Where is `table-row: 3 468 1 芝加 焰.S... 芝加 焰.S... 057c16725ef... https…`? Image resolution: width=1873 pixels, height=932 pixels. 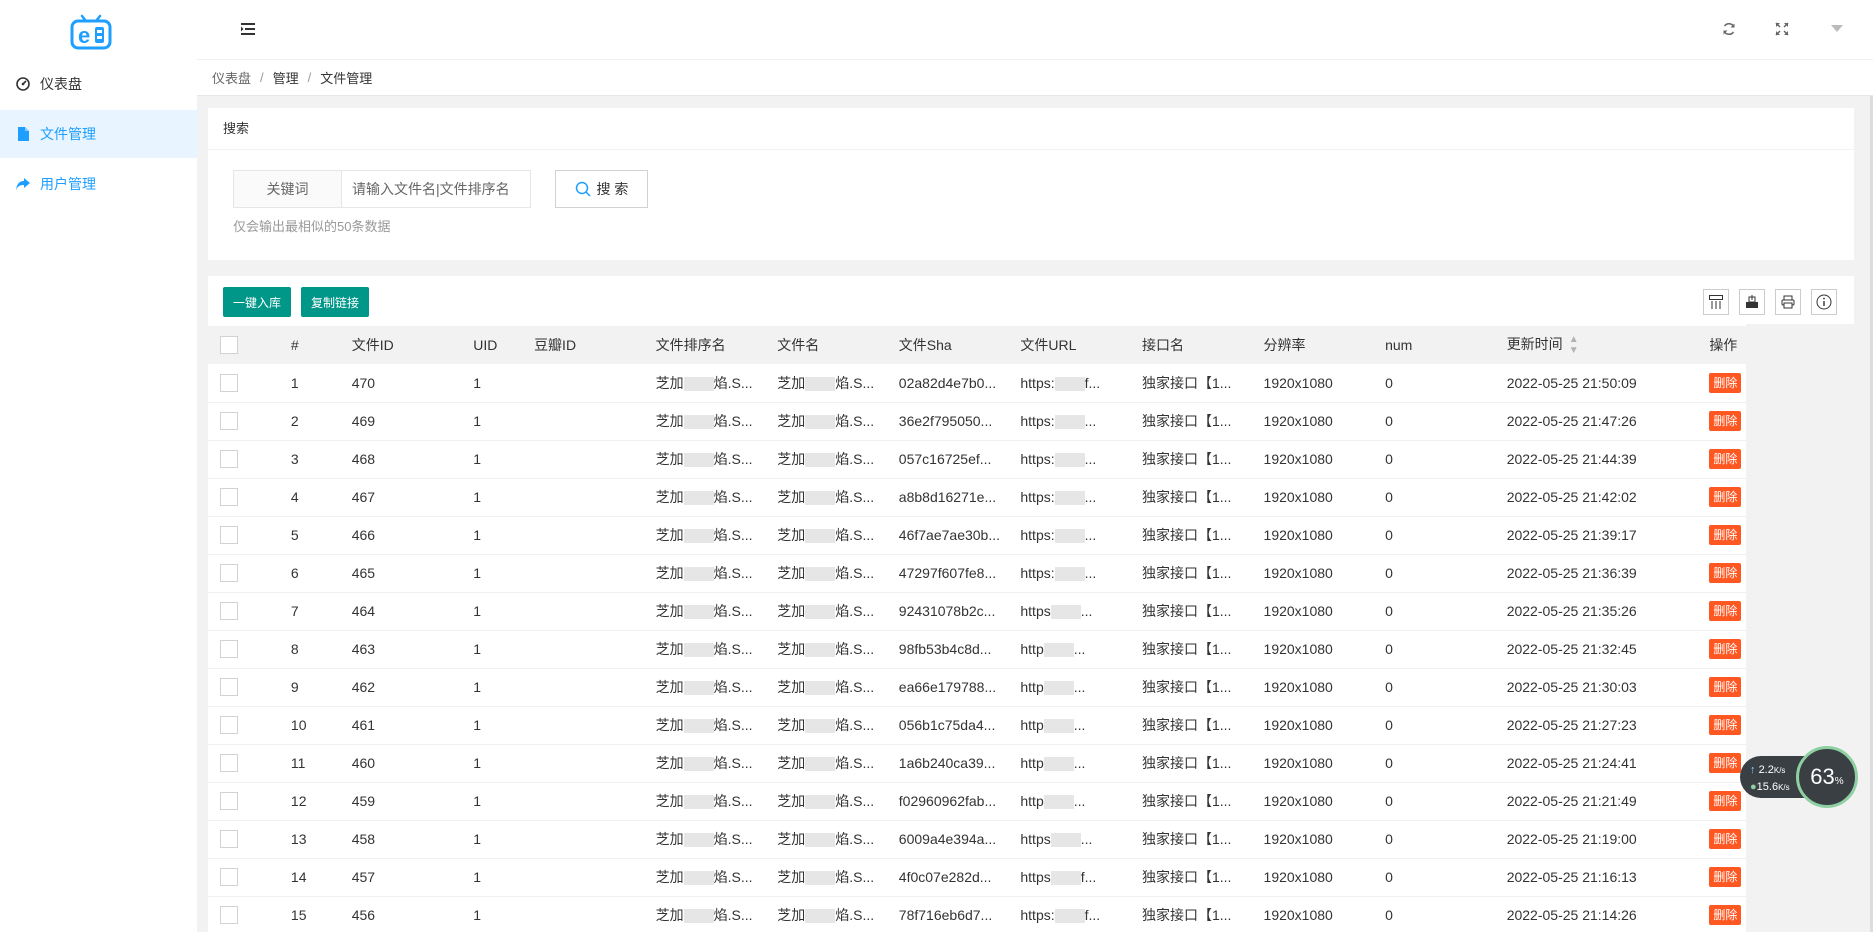 table-row: 3 468 1 芝加 焰.S... 芝加 焰.S... 057c16725ef... https… is located at coordinates (977, 459).